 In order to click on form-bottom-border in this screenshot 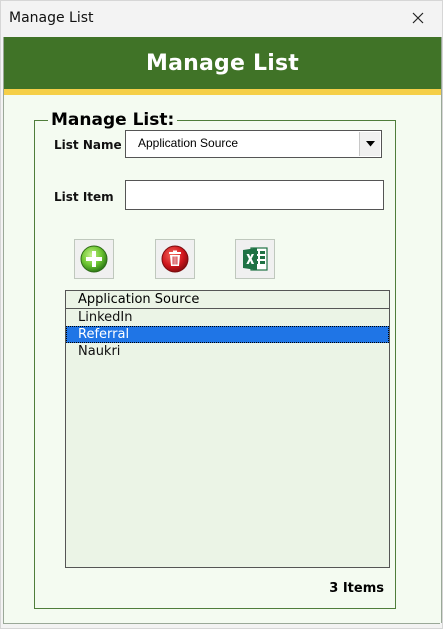, I will do `click(221, 623)`.